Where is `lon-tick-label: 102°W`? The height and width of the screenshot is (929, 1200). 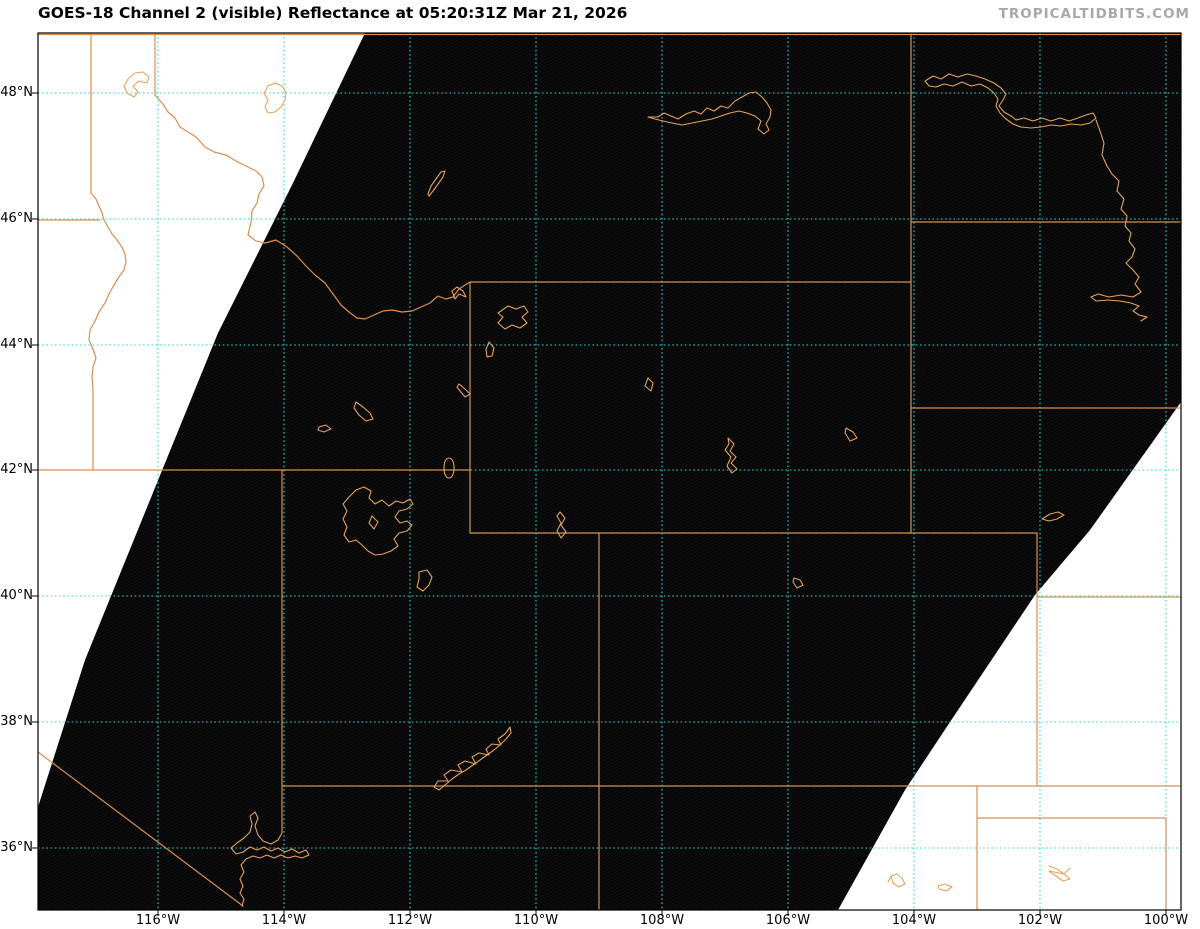
lon-tick-label: 102°W is located at coordinates (1040, 920).